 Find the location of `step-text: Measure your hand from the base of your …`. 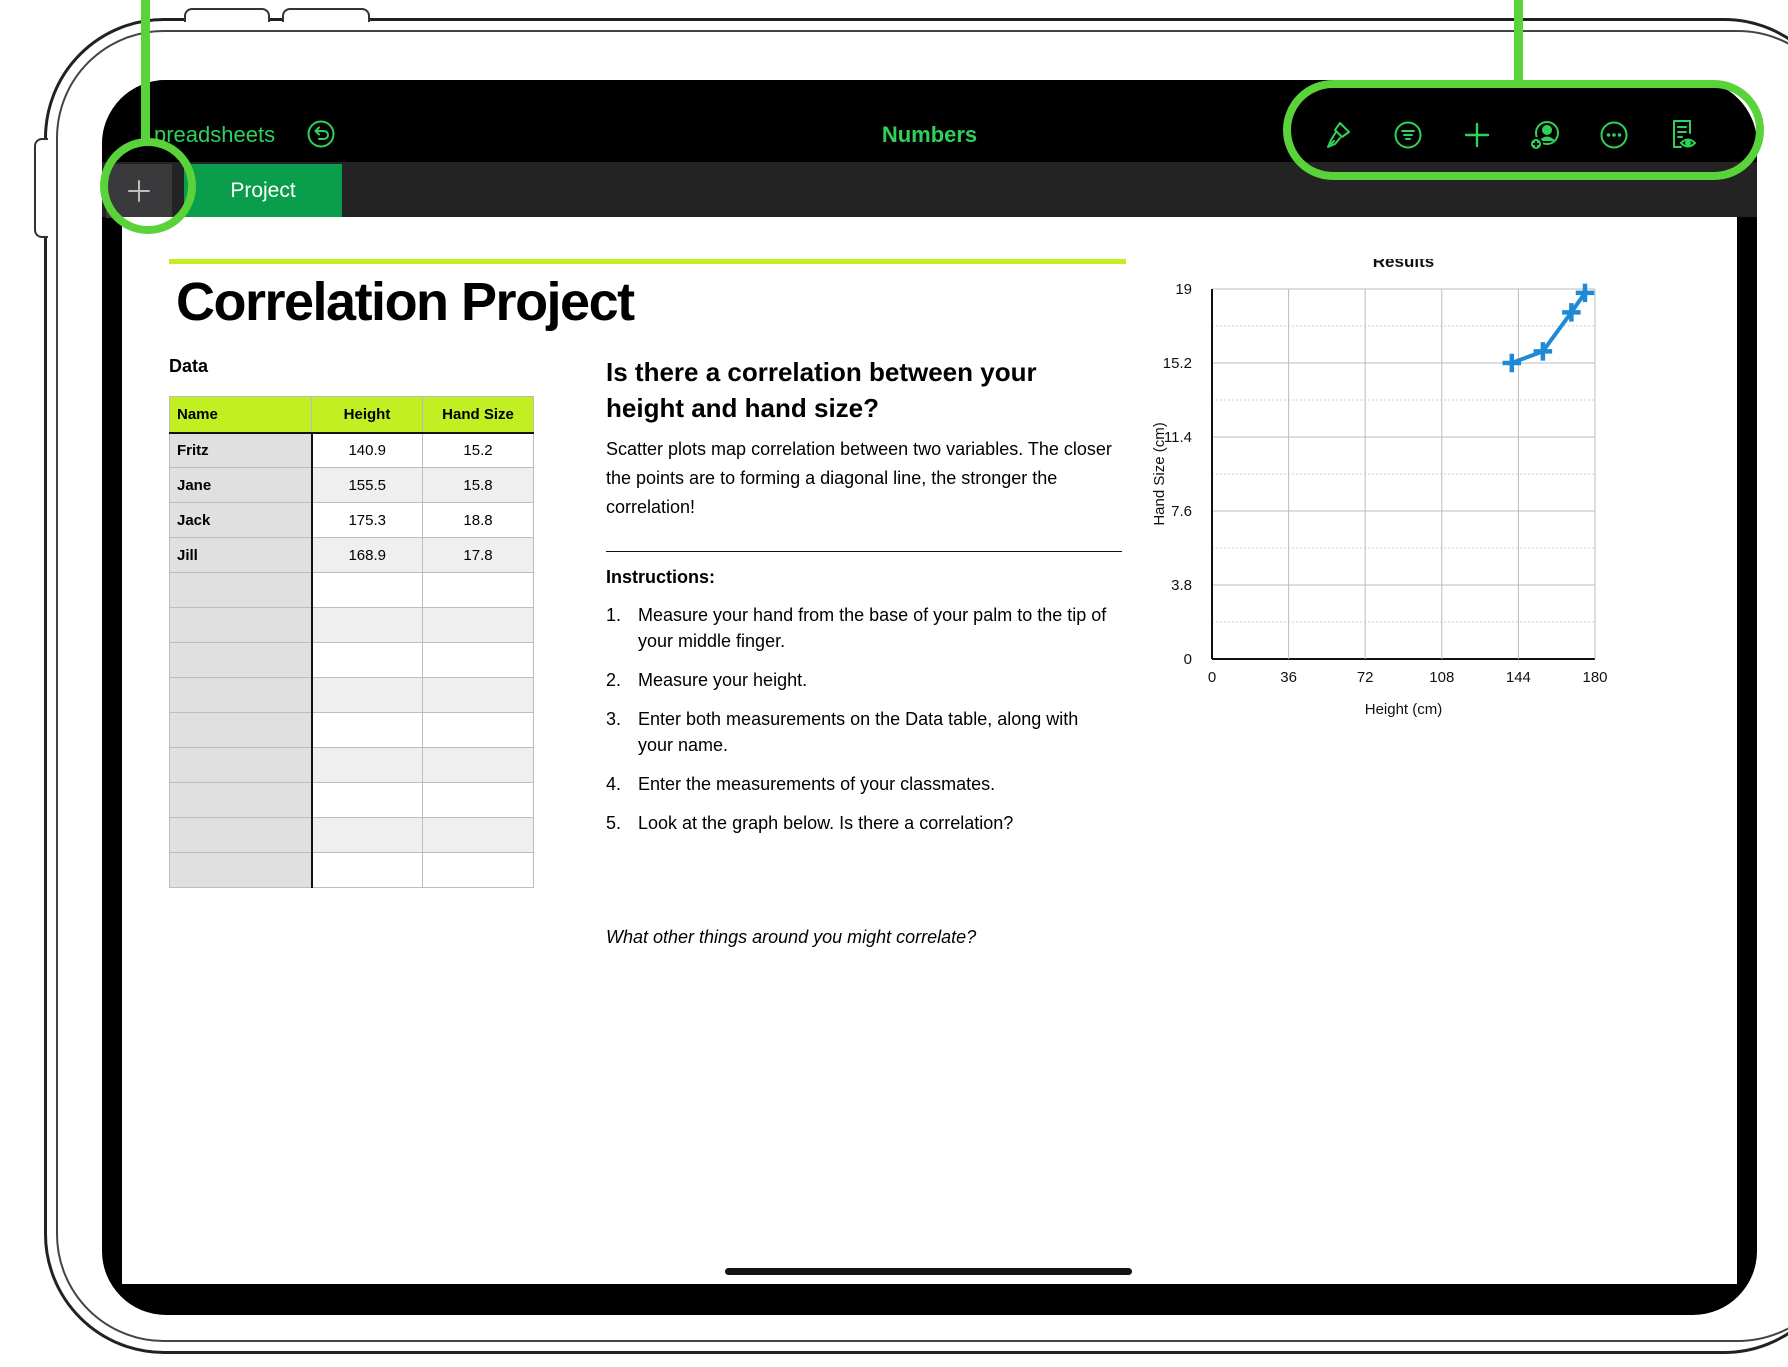

step-text: Measure your hand from the base of your … is located at coordinates (872, 628).